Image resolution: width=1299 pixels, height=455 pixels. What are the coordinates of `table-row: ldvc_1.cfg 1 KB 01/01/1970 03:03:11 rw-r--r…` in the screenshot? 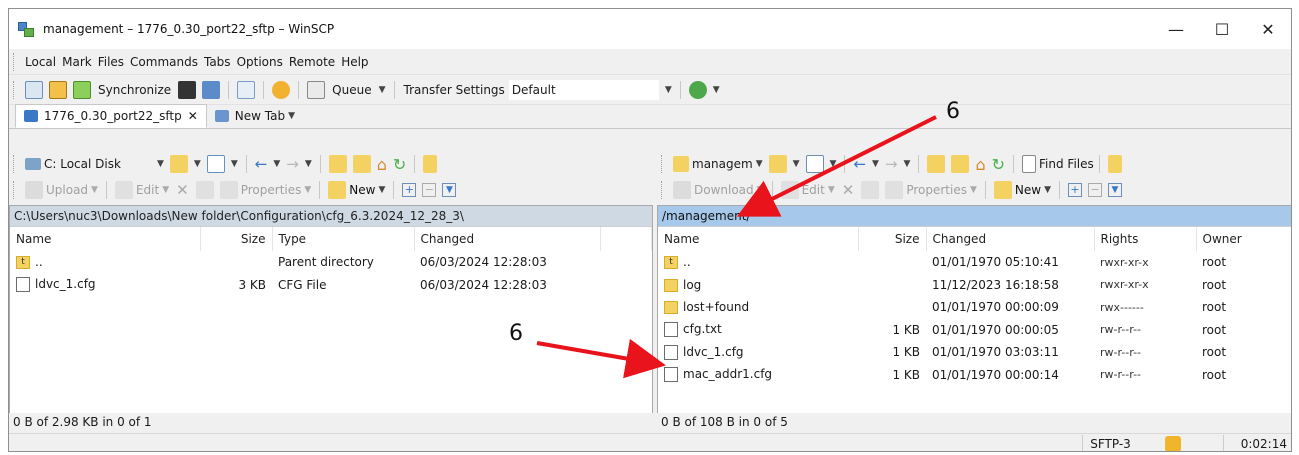 It's located at (974, 352).